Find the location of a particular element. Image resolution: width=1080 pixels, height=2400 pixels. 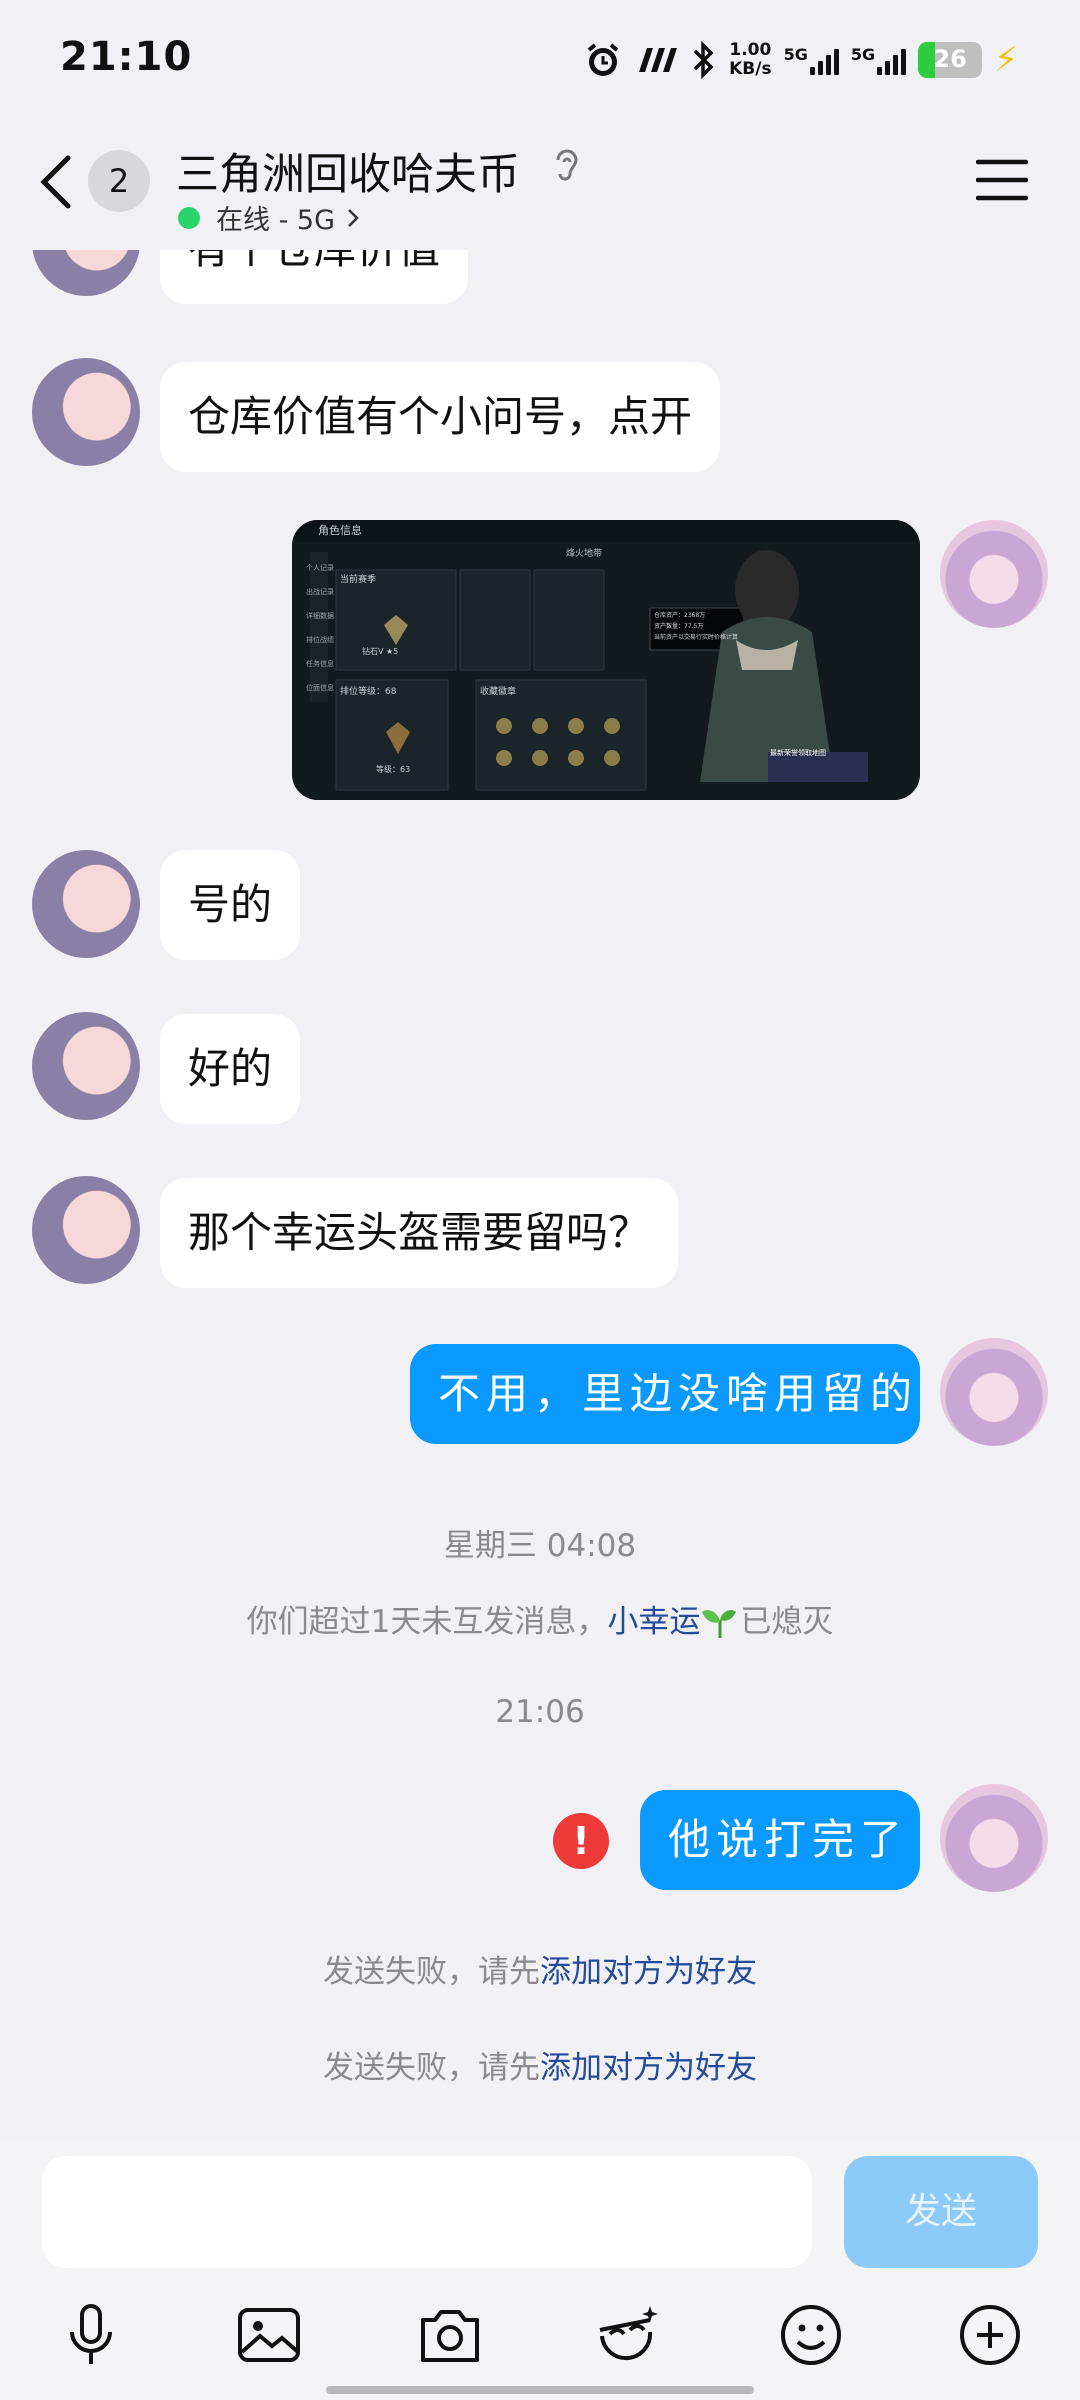

screenshot-season: 当前赛季 is located at coordinates (358, 580).